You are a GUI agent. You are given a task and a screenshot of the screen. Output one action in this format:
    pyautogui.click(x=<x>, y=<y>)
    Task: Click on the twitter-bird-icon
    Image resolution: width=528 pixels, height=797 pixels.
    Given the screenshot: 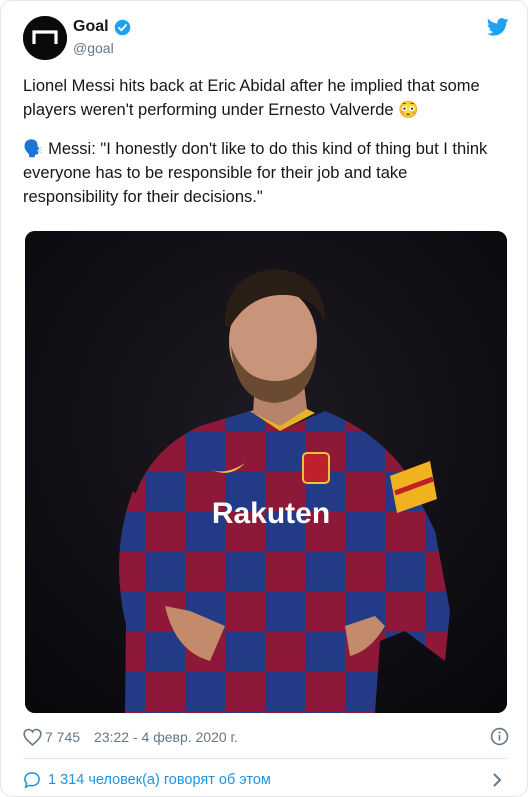 What is the action you would take?
    pyautogui.click(x=498, y=27)
    